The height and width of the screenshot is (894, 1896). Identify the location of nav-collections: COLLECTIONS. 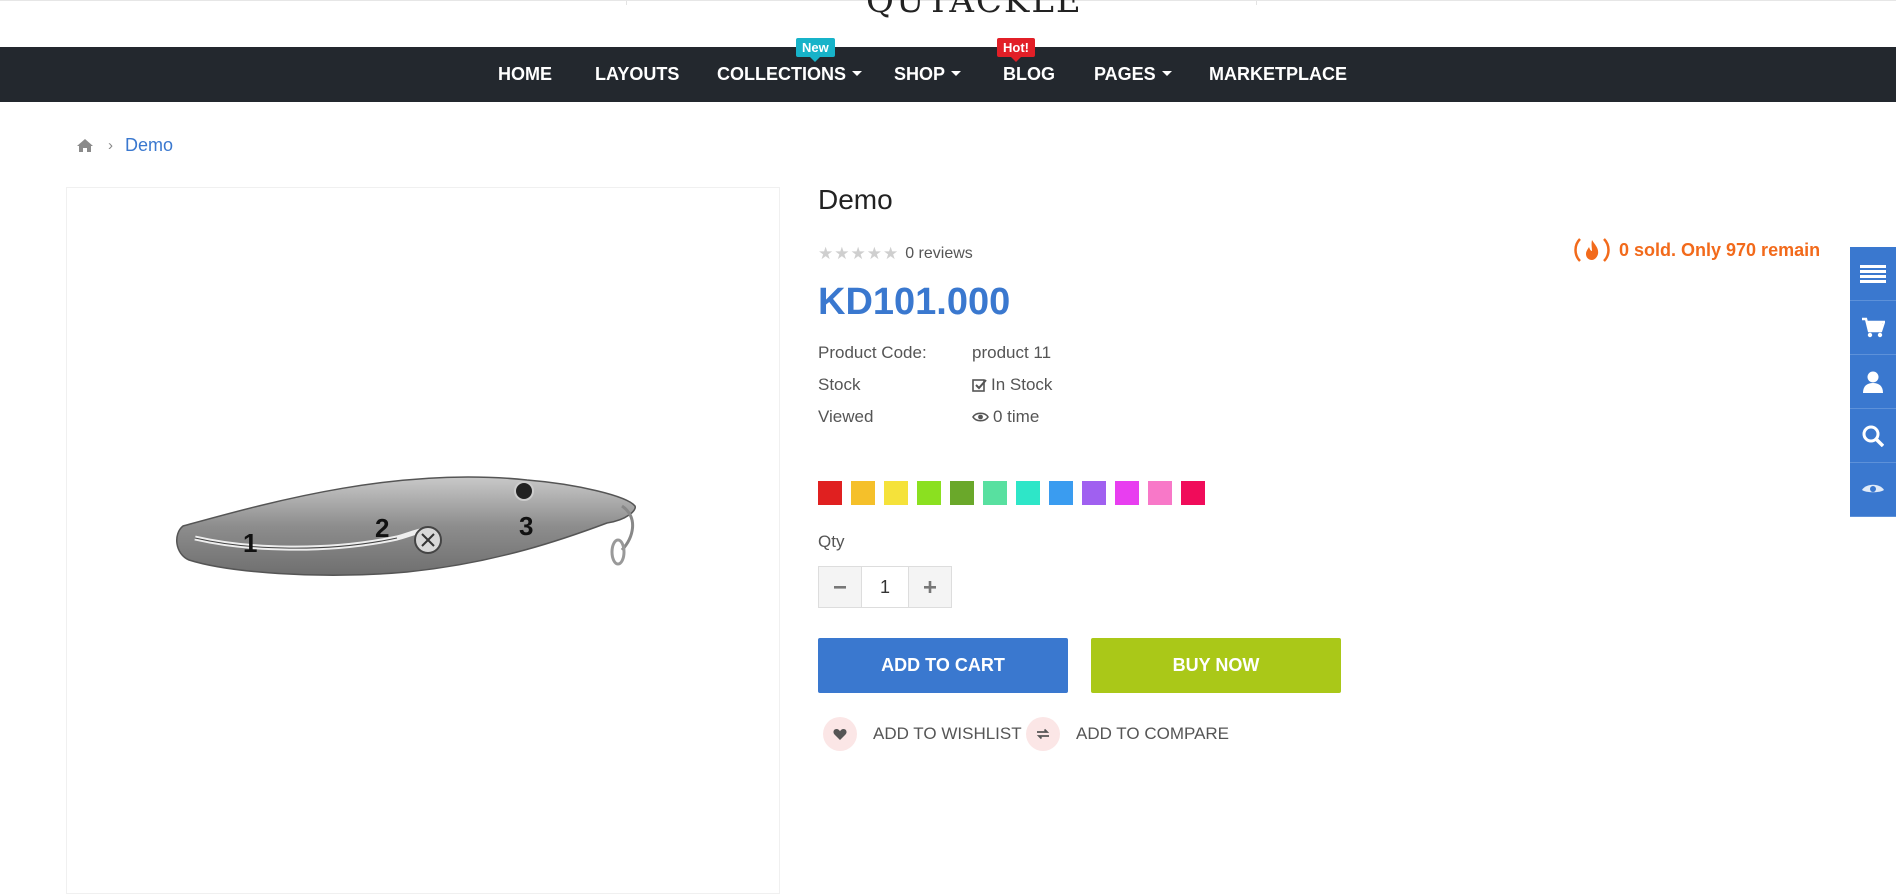
(789, 74).